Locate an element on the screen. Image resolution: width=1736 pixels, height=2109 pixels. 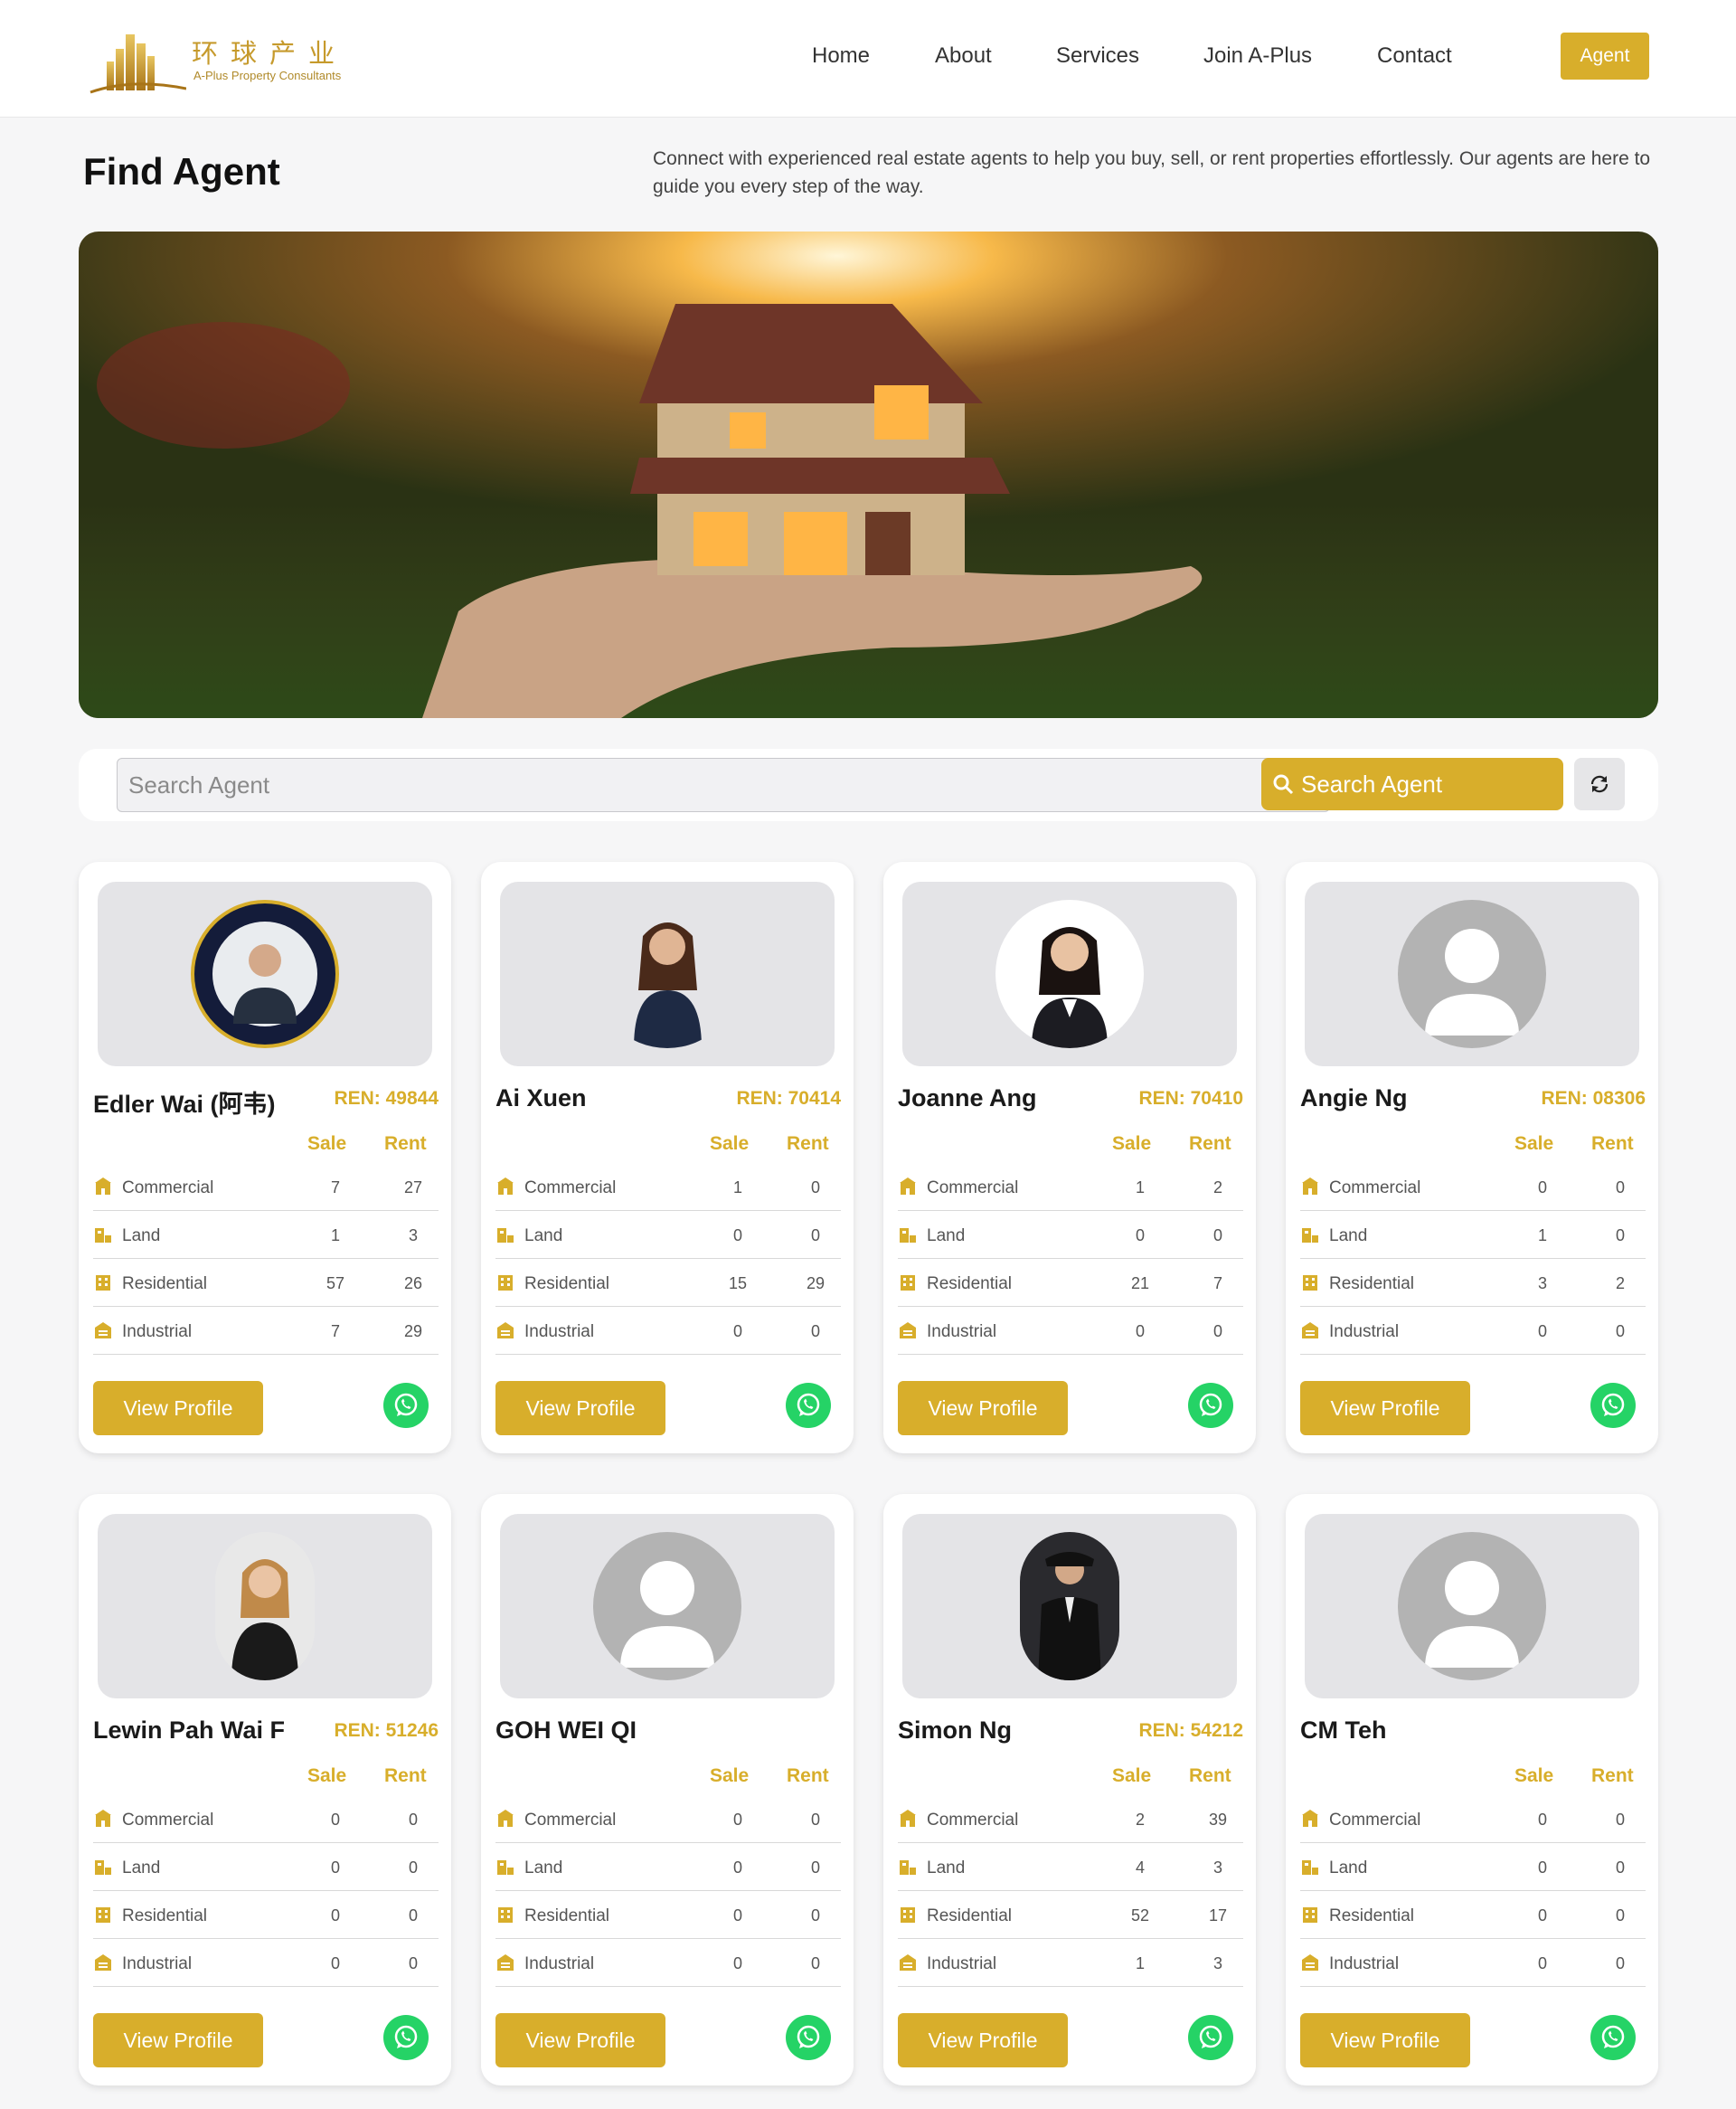
refresh-icon is located at coordinates (1600, 784).